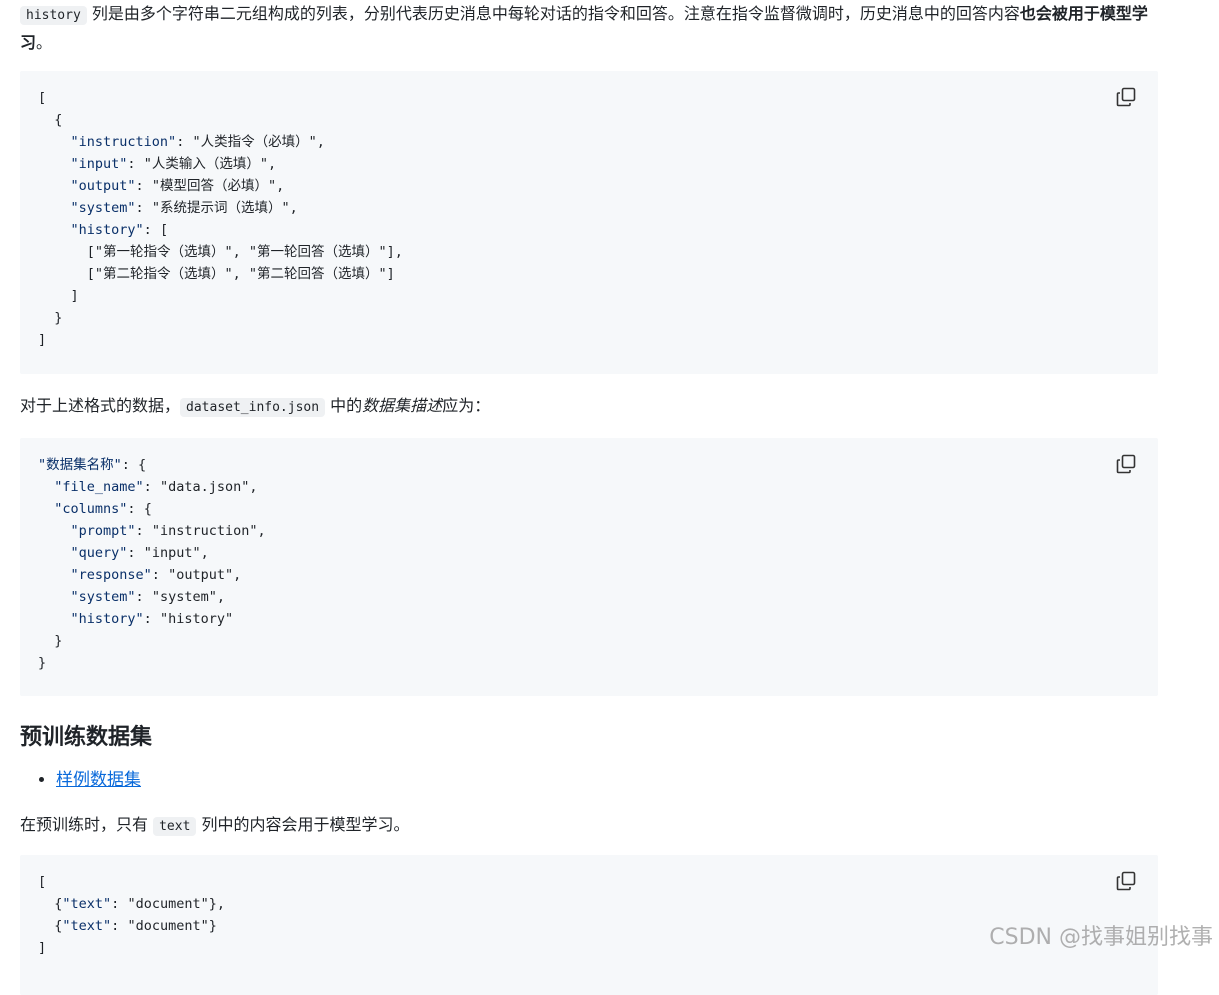  Describe the element at coordinates (197, 142) in the screenshot. I see `code-line: "instruction": "人类指令（必填）",` at that location.